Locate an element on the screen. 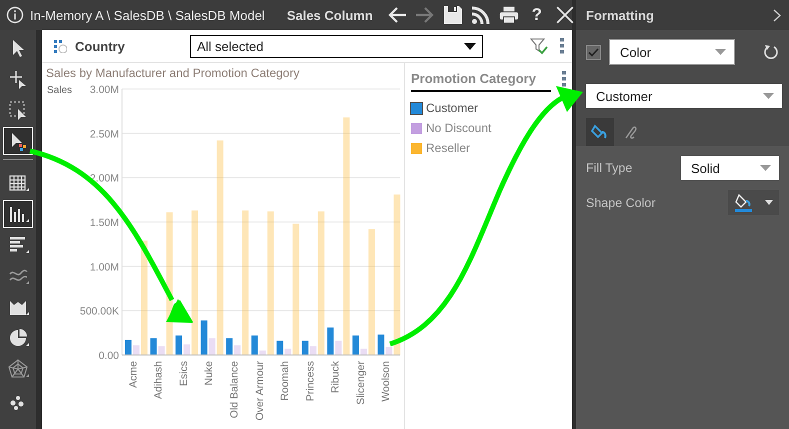 The image size is (789, 429). x-tick-label: Woolson is located at coordinates (386, 381).